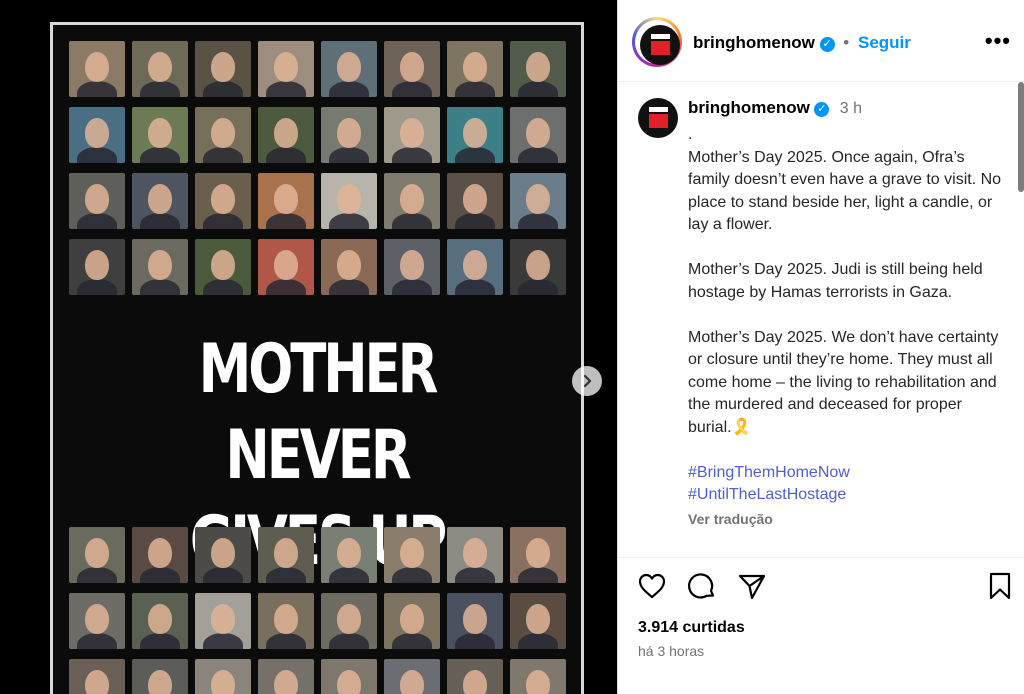 This screenshot has height=694, width=1024. I want to click on comment-icon, so click(701, 586).